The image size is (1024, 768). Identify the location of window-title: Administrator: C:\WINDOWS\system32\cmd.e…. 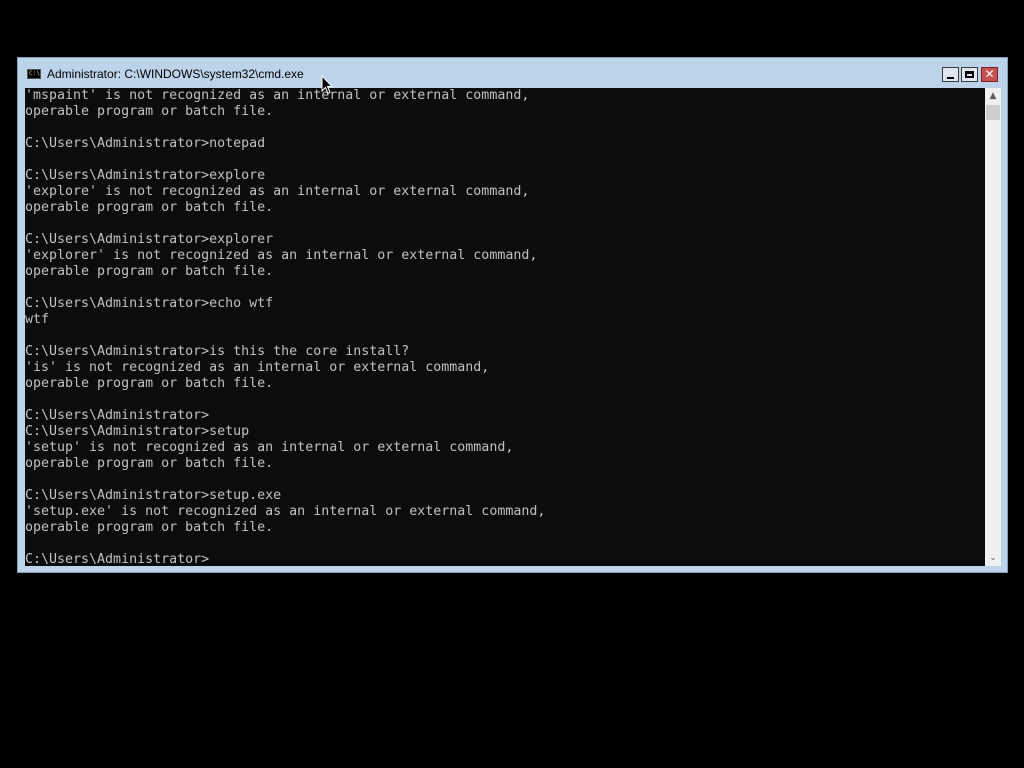
(175, 74).